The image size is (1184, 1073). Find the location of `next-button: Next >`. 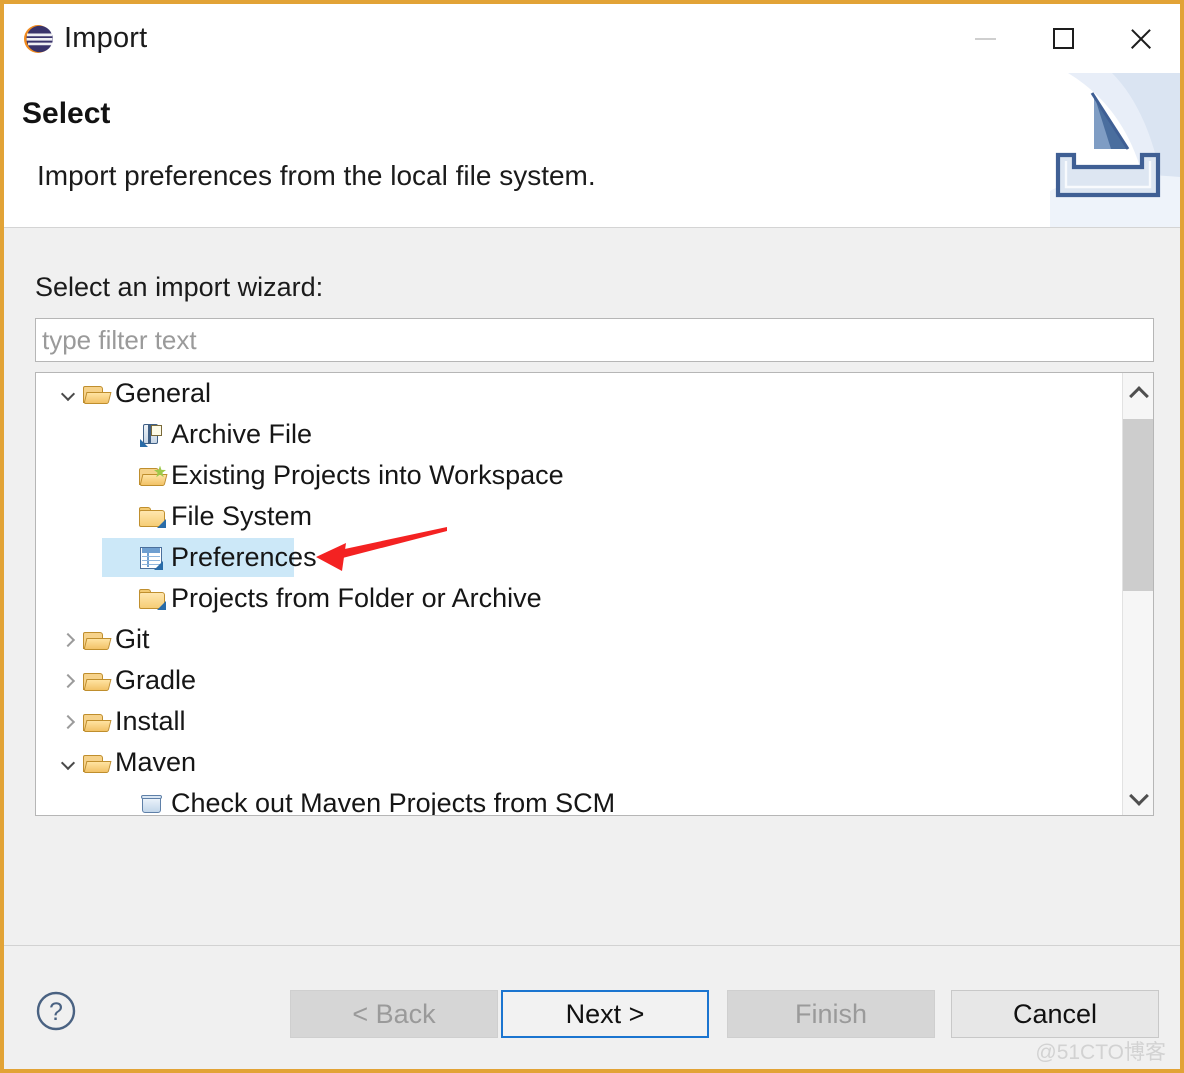

next-button: Next > is located at coordinates (605, 1014).